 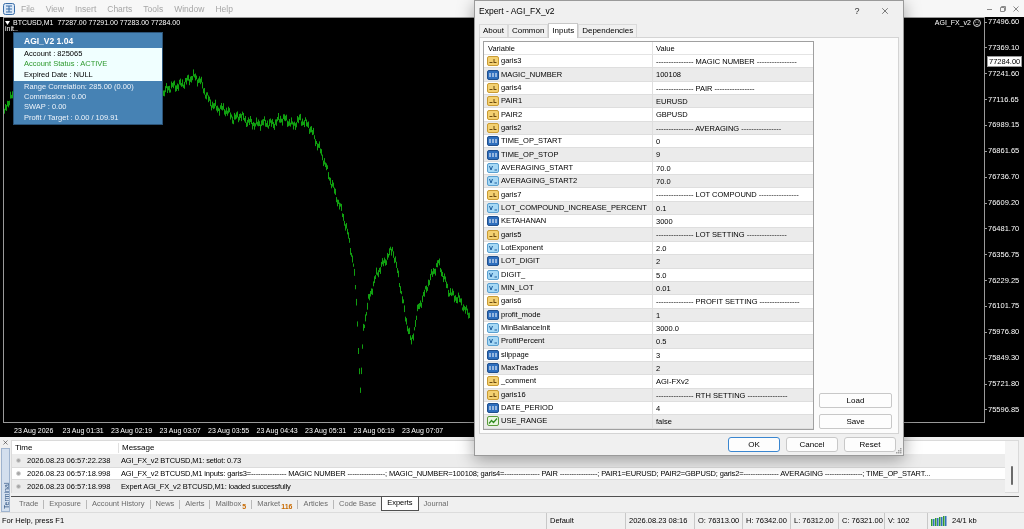 What do you see at coordinates (754, 444) in the screenshot?
I see `dialog-button: OK` at bounding box center [754, 444].